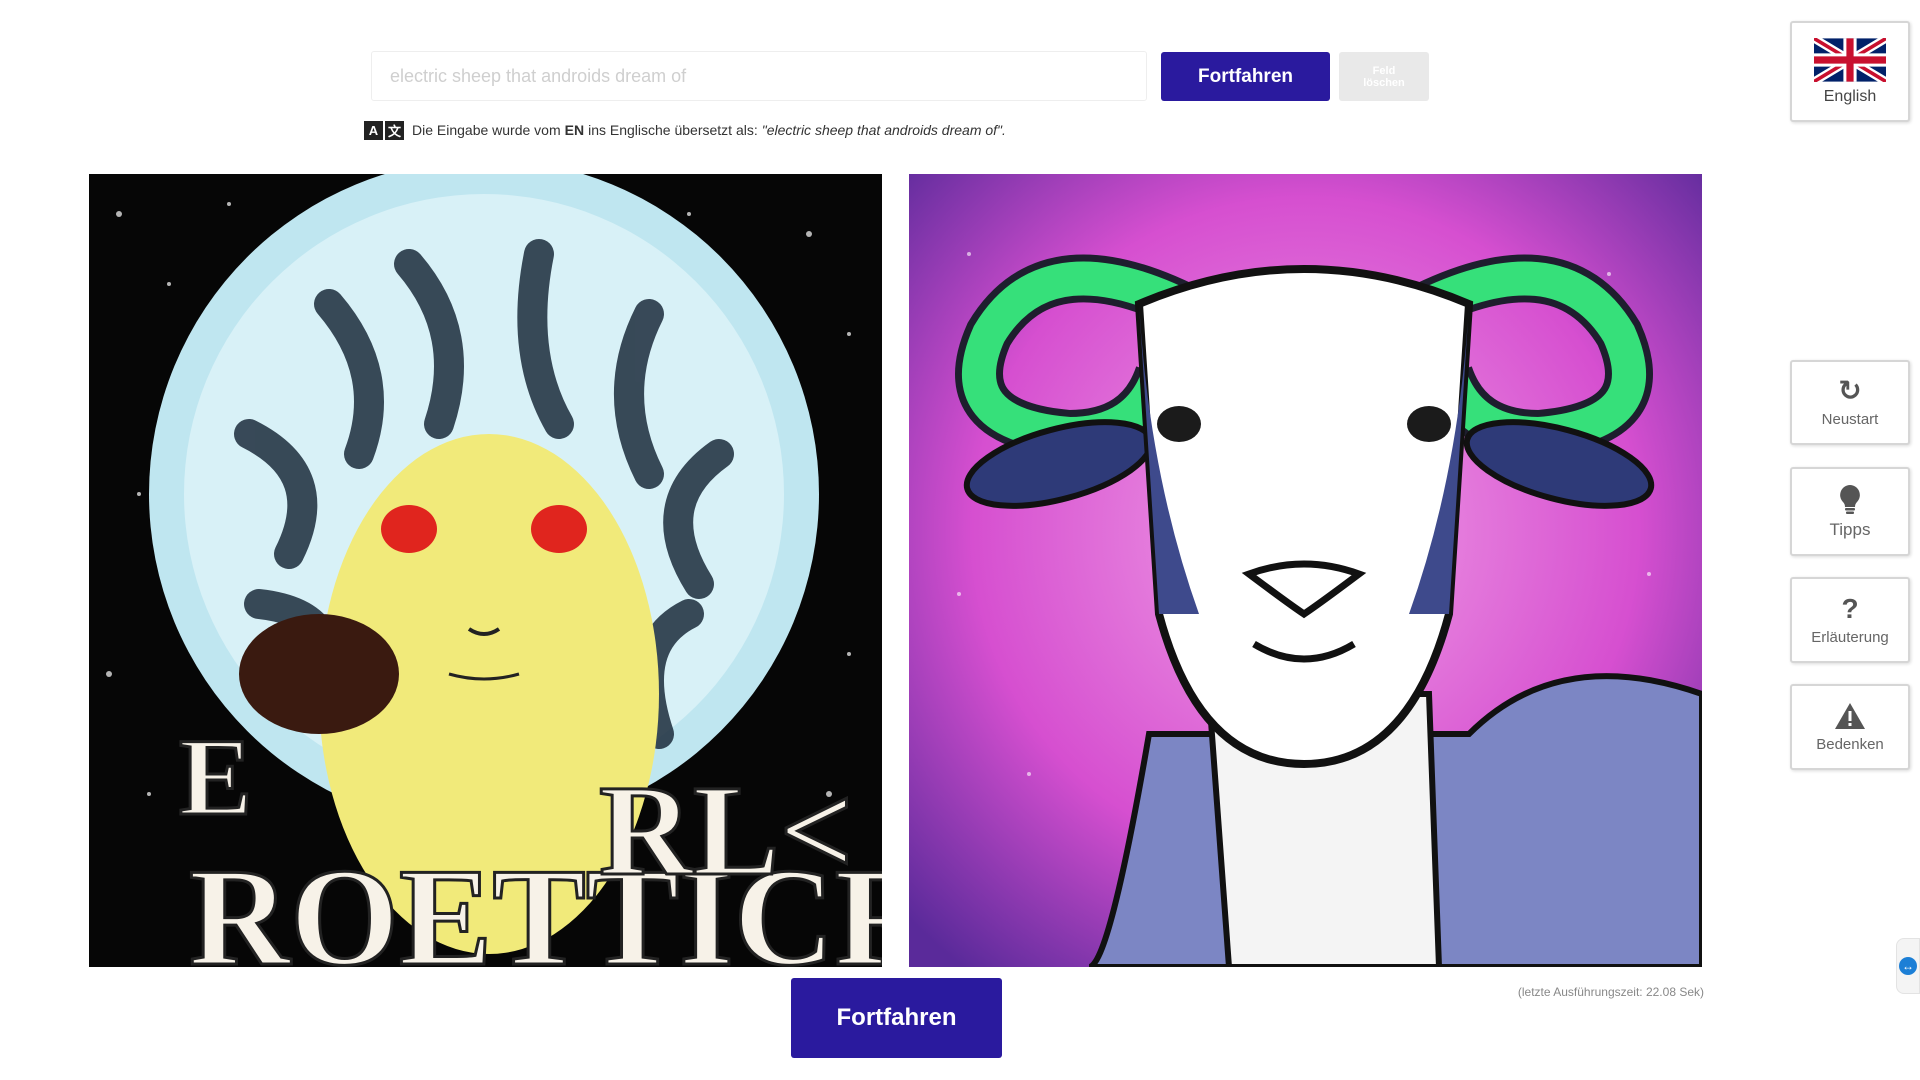 This screenshot has width=1920, height=1080. I want to click on svg-text: RL<, so click(726, 831).